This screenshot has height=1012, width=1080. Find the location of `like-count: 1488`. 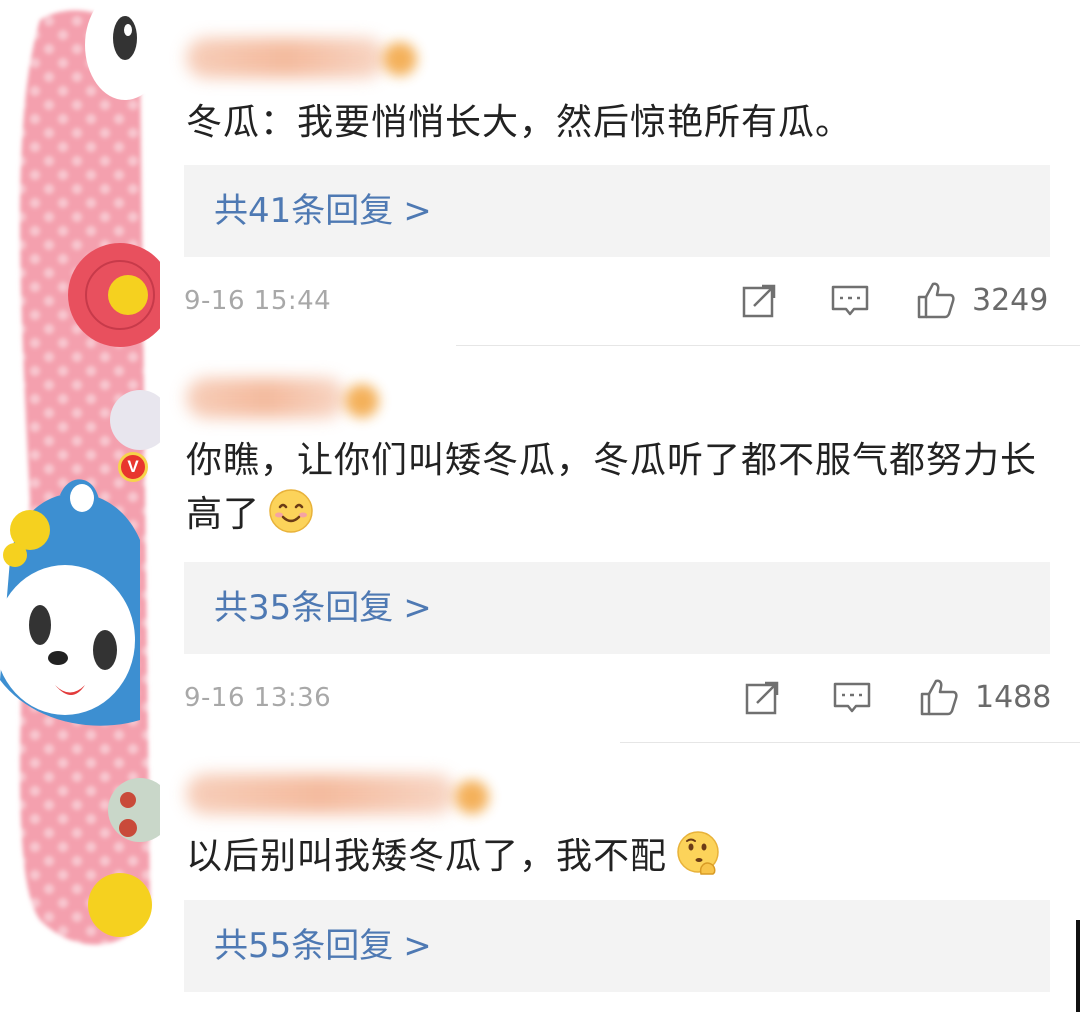

like-count: 1488 is located at coordinates (1013, 697).